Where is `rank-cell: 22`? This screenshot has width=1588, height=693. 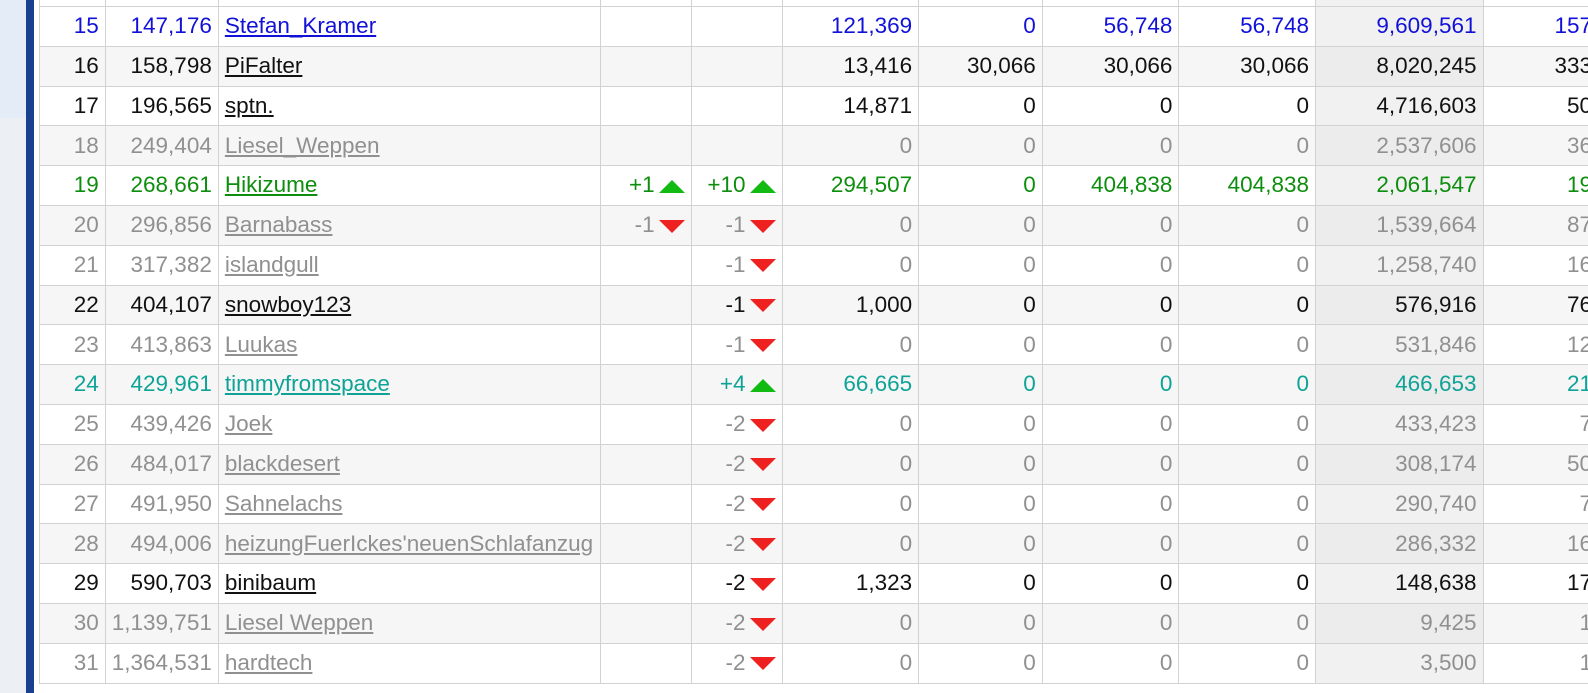 rank-cell: 22 is located at coordinates (72, 305).